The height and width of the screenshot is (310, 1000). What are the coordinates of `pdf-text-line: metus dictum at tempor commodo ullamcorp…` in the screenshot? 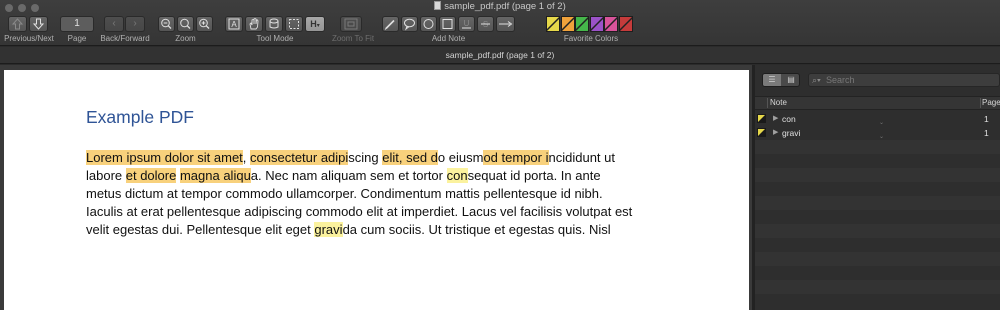 It's located at (396, 194).